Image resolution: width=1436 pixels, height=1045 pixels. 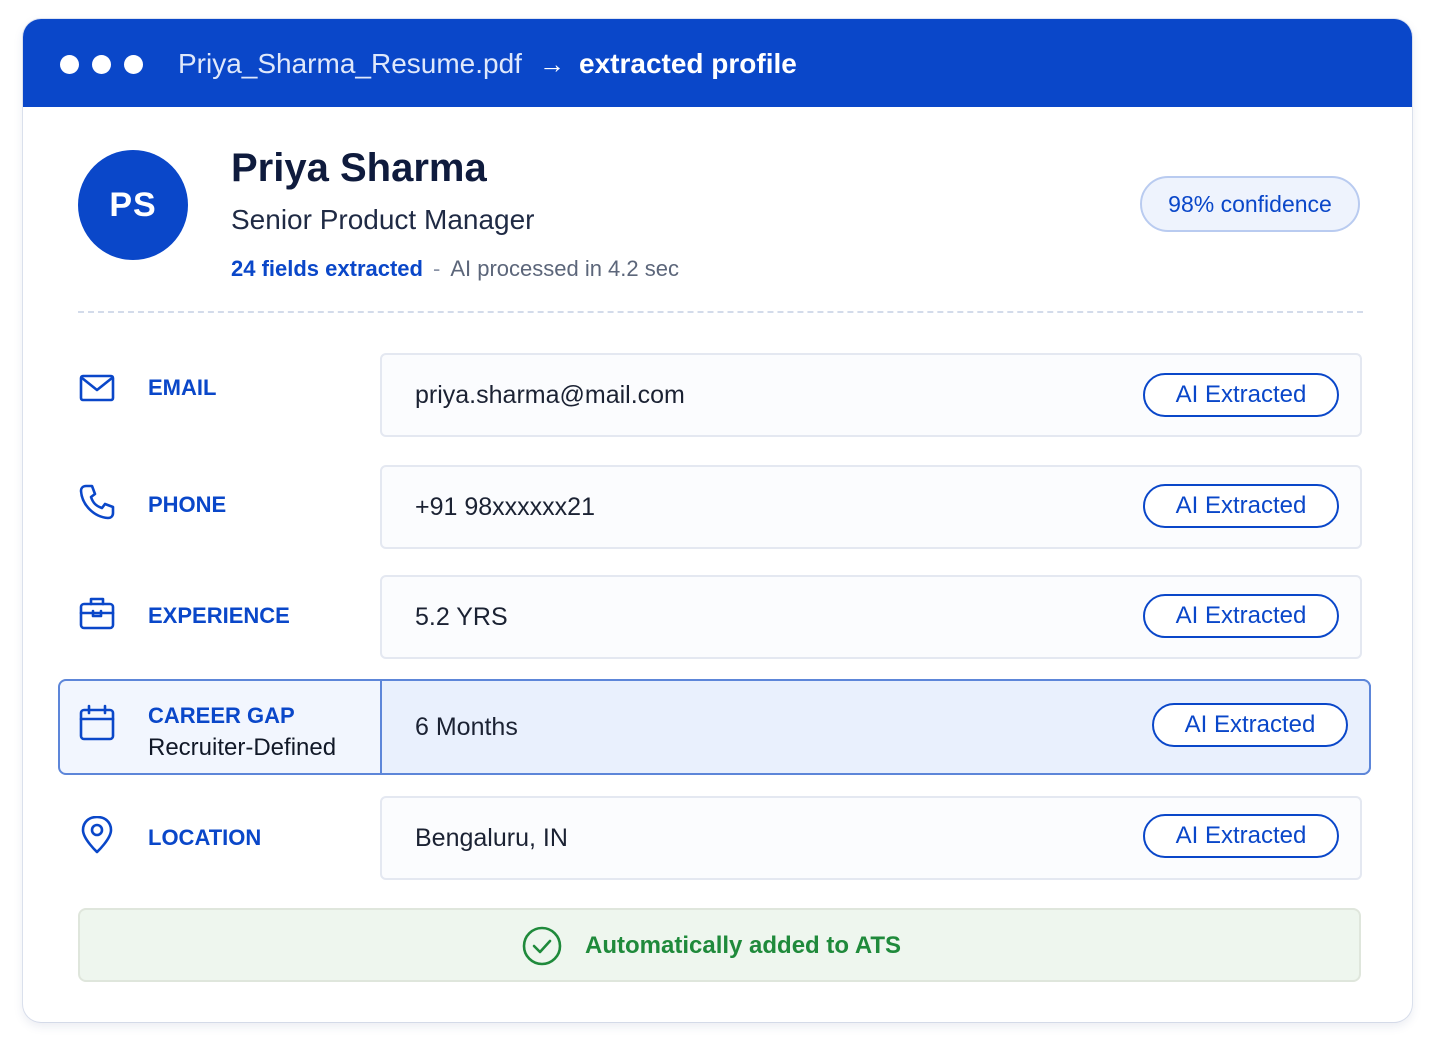 I want to click on field-label-phone: PHONE, so click(x=187, y=504).